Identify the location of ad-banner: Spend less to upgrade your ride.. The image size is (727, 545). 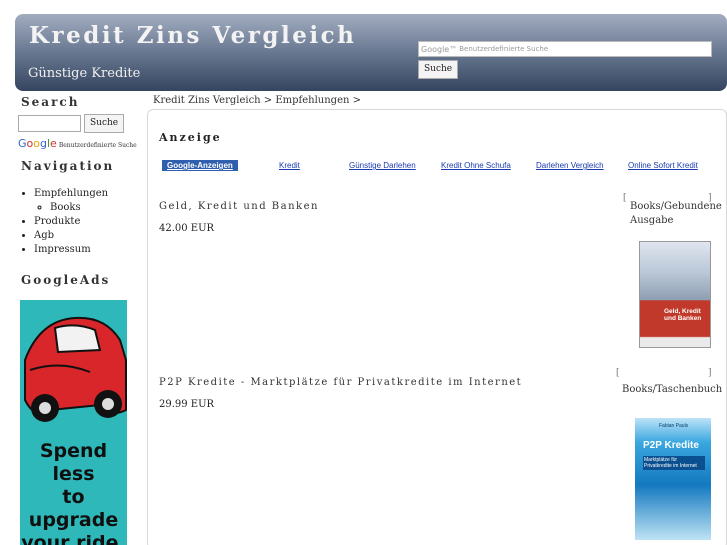
(73, 422).